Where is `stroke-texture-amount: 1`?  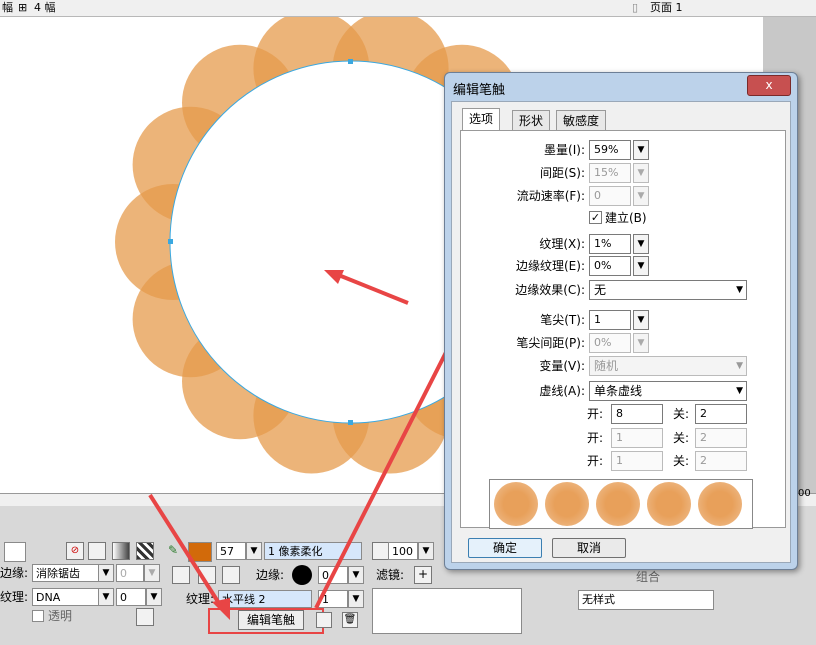 stroke-texture-amount: 1 is located at coordinates (333, 599).